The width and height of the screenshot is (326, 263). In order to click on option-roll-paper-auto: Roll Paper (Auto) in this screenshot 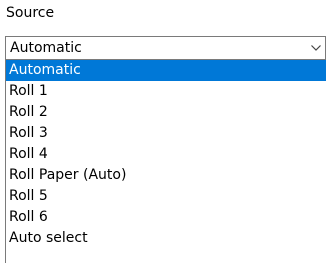, I will do `click(166, 175)`.